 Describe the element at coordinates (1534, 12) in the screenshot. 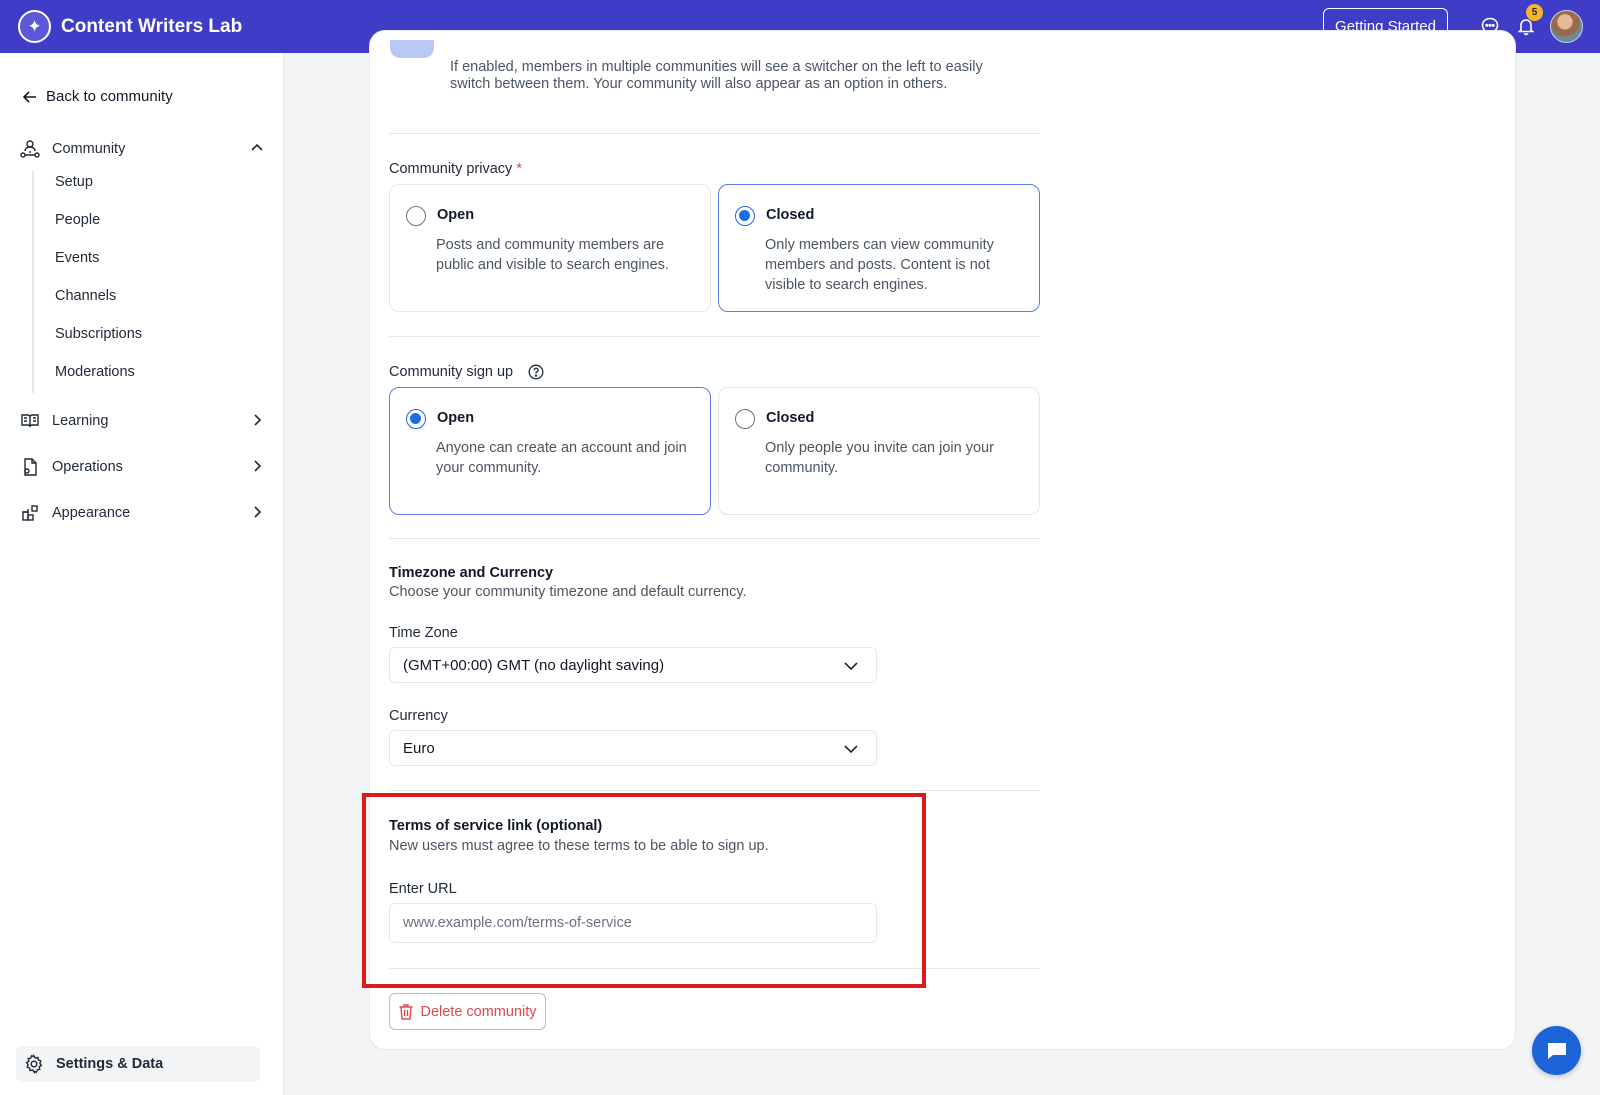

I see `notification-badge: 5` at that location.